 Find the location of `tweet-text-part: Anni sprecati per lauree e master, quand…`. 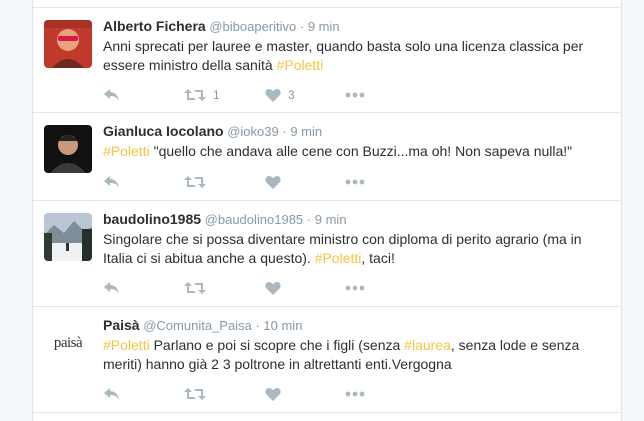

tweet-text-part: Anni sprecati per lauree e master, quand… is located at coordinates (343, 55).